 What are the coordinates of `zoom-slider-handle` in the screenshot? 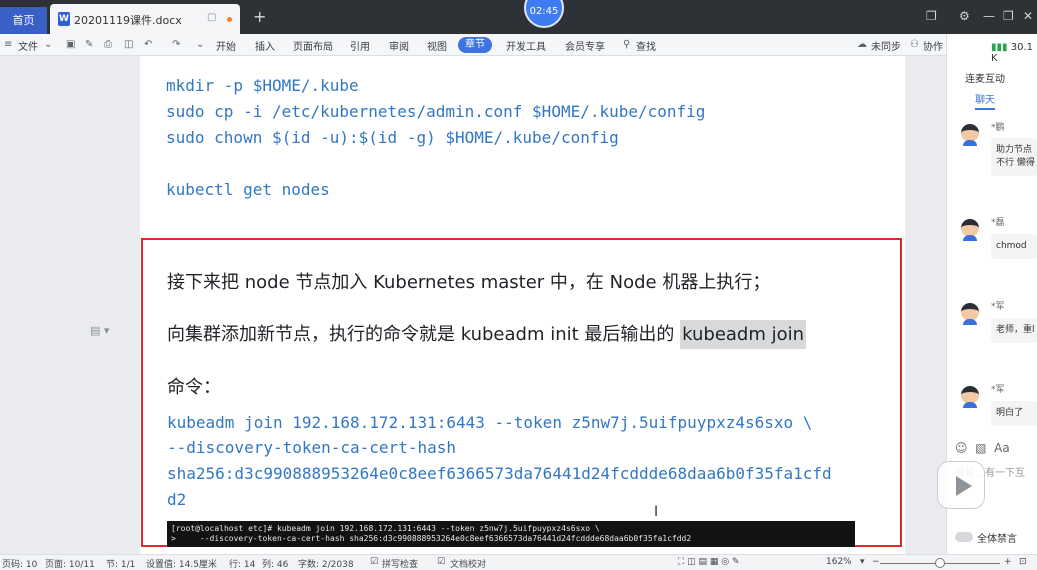 It's located at (940, 563).